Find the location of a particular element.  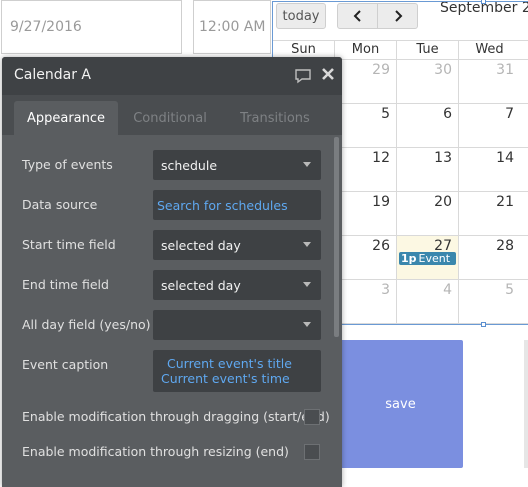

data-source-field: Search for schedules is located at coordinates (237, 205).